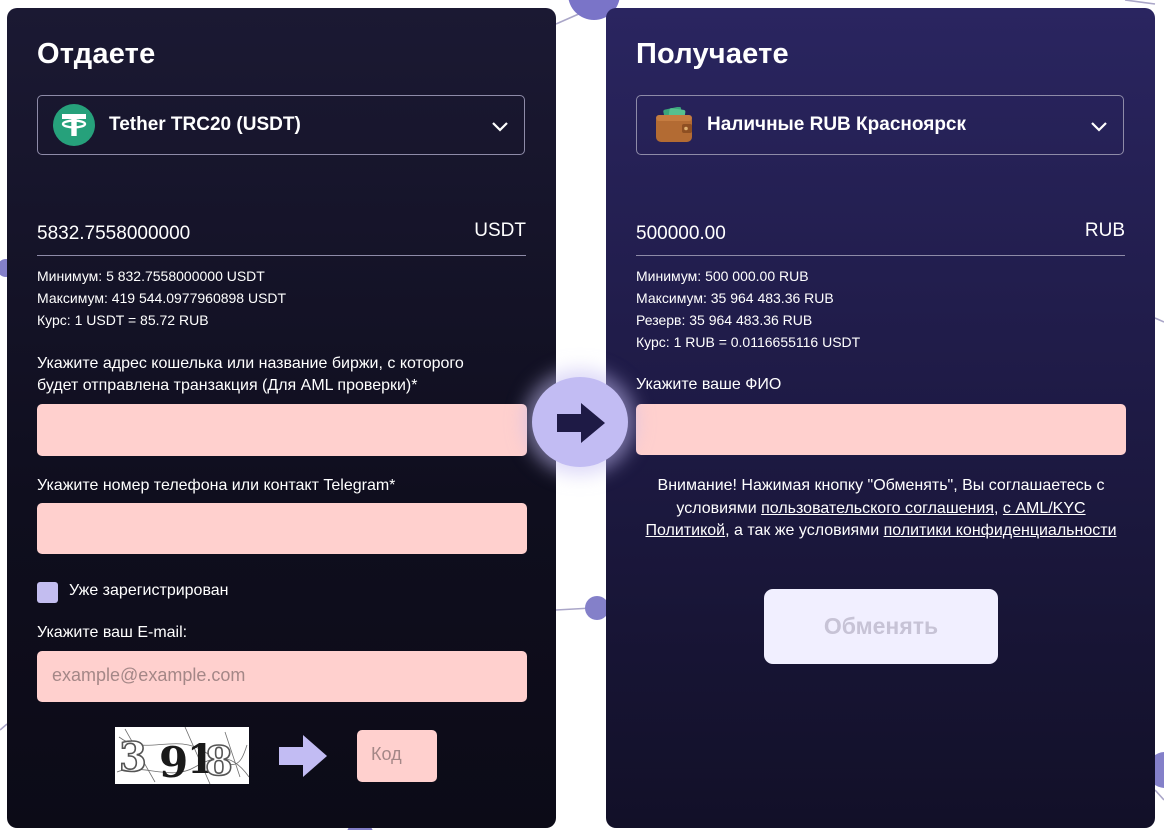  I want to click on give-amount-currency: USDT, so click(500, 230).